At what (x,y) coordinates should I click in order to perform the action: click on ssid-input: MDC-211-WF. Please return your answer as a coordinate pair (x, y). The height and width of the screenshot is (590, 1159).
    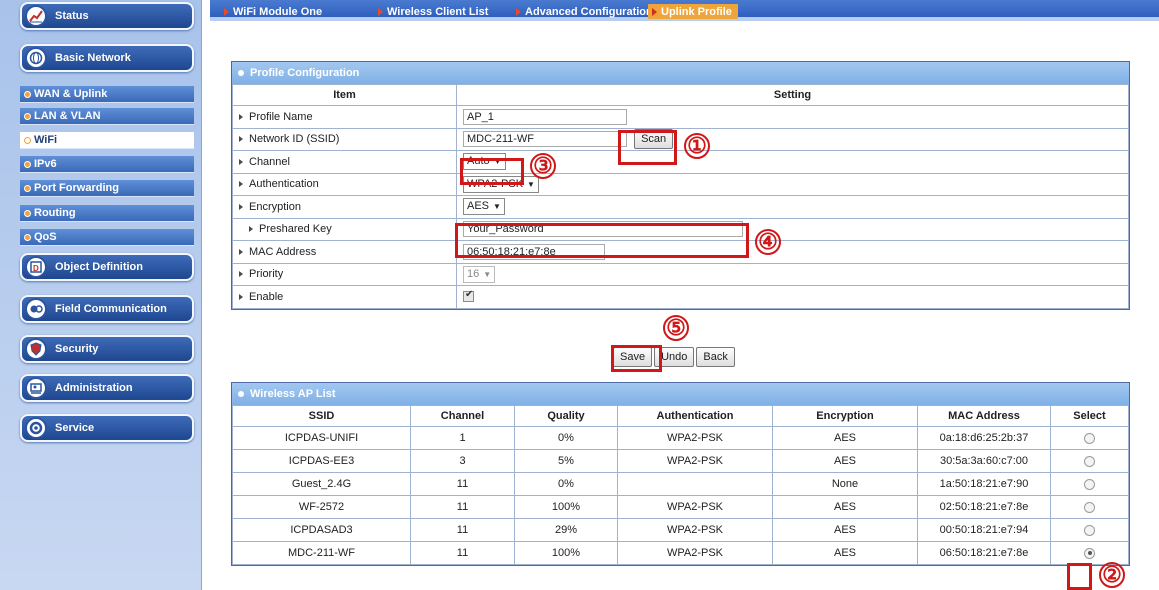
    Looking at the image, I should click on (545, 139).